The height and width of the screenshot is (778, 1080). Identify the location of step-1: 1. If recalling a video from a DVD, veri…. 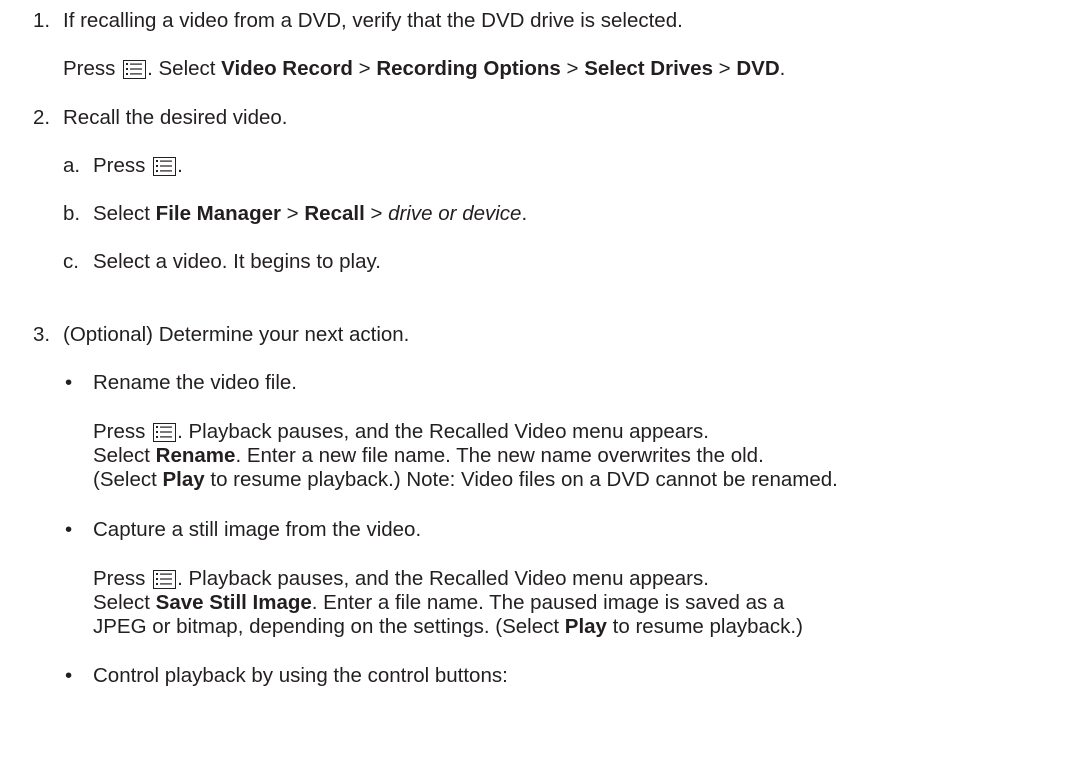
(358, 21).